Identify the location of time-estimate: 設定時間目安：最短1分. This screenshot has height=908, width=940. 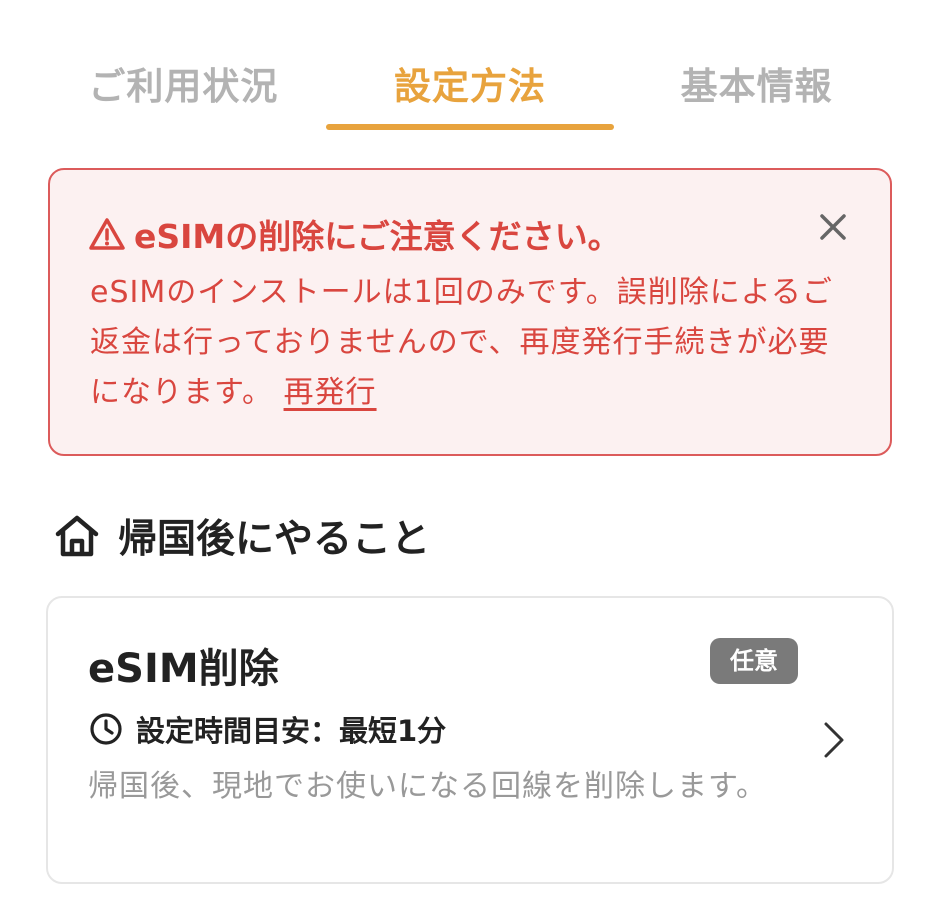
(267, 729).